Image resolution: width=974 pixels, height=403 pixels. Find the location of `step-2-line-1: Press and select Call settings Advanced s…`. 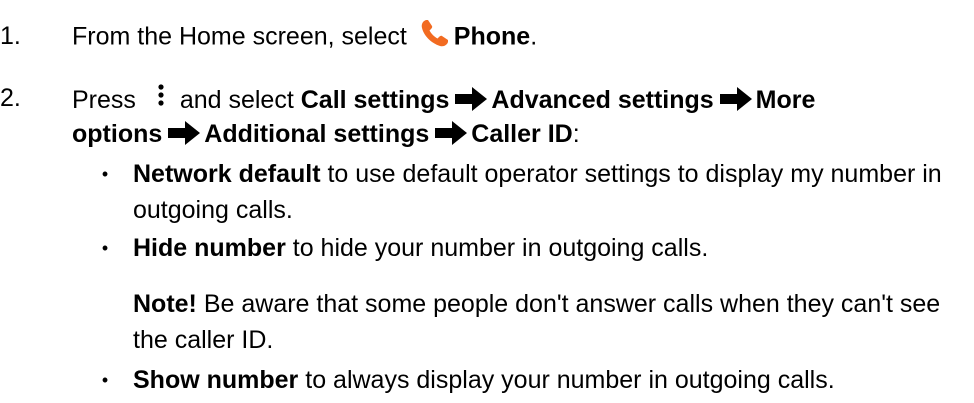

step-2-line-1: Press and select Call settings Advanced s… is located at coordinates (443, 100).